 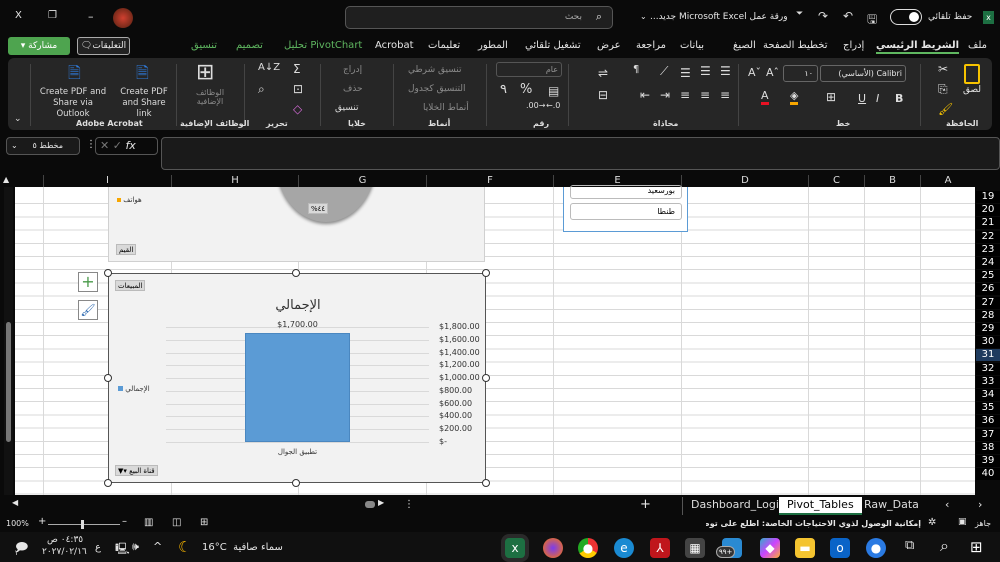 What do you see at coordinates (74, 75) in the screenshot?
I see `pdf-outlook-icon: 🗎` at bounding box center [74, 75].